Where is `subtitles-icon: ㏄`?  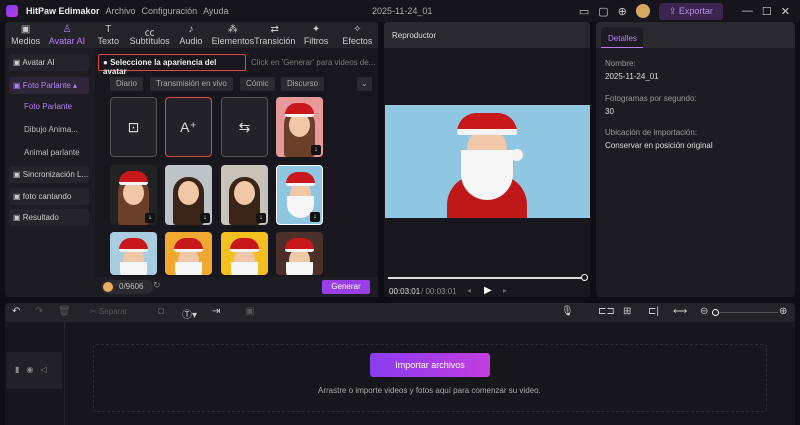 subtitles-icon: ㏄ is located at coordinates (149, 33).